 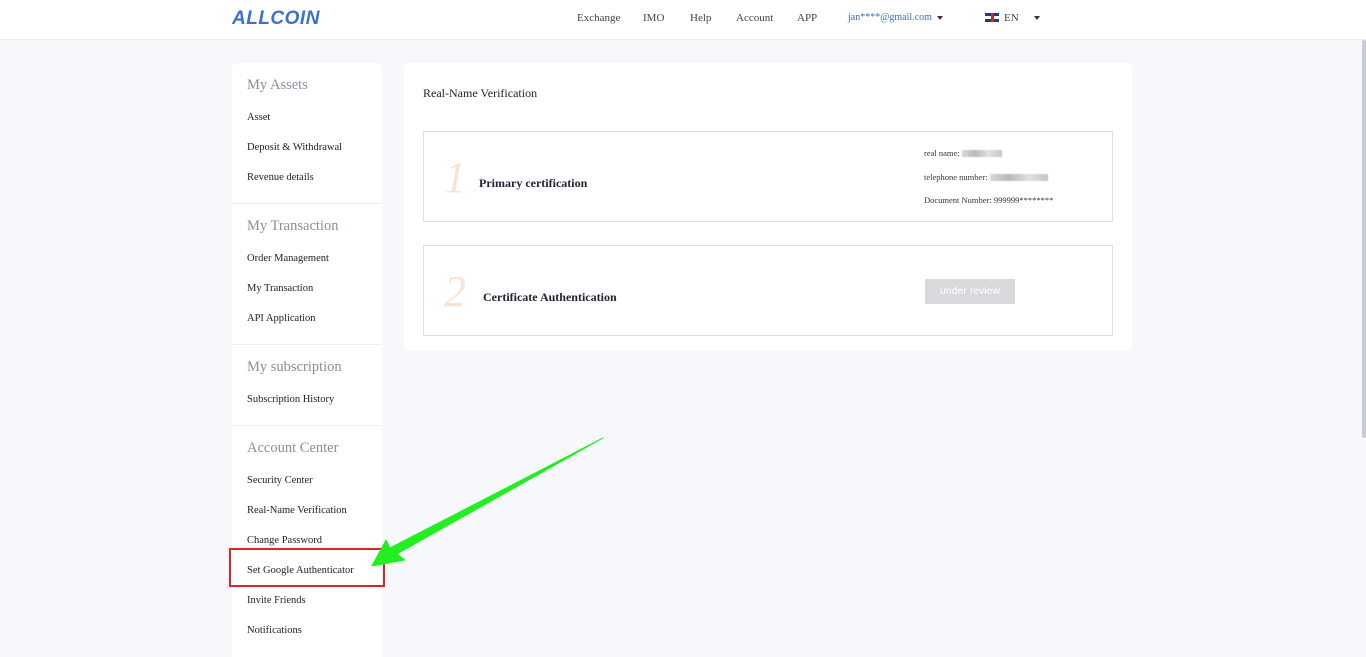 What do you see at coordinates (956, 177) in the screenshot?
I see `telephone-label: telephone number:` at bounding box center [956, 177].